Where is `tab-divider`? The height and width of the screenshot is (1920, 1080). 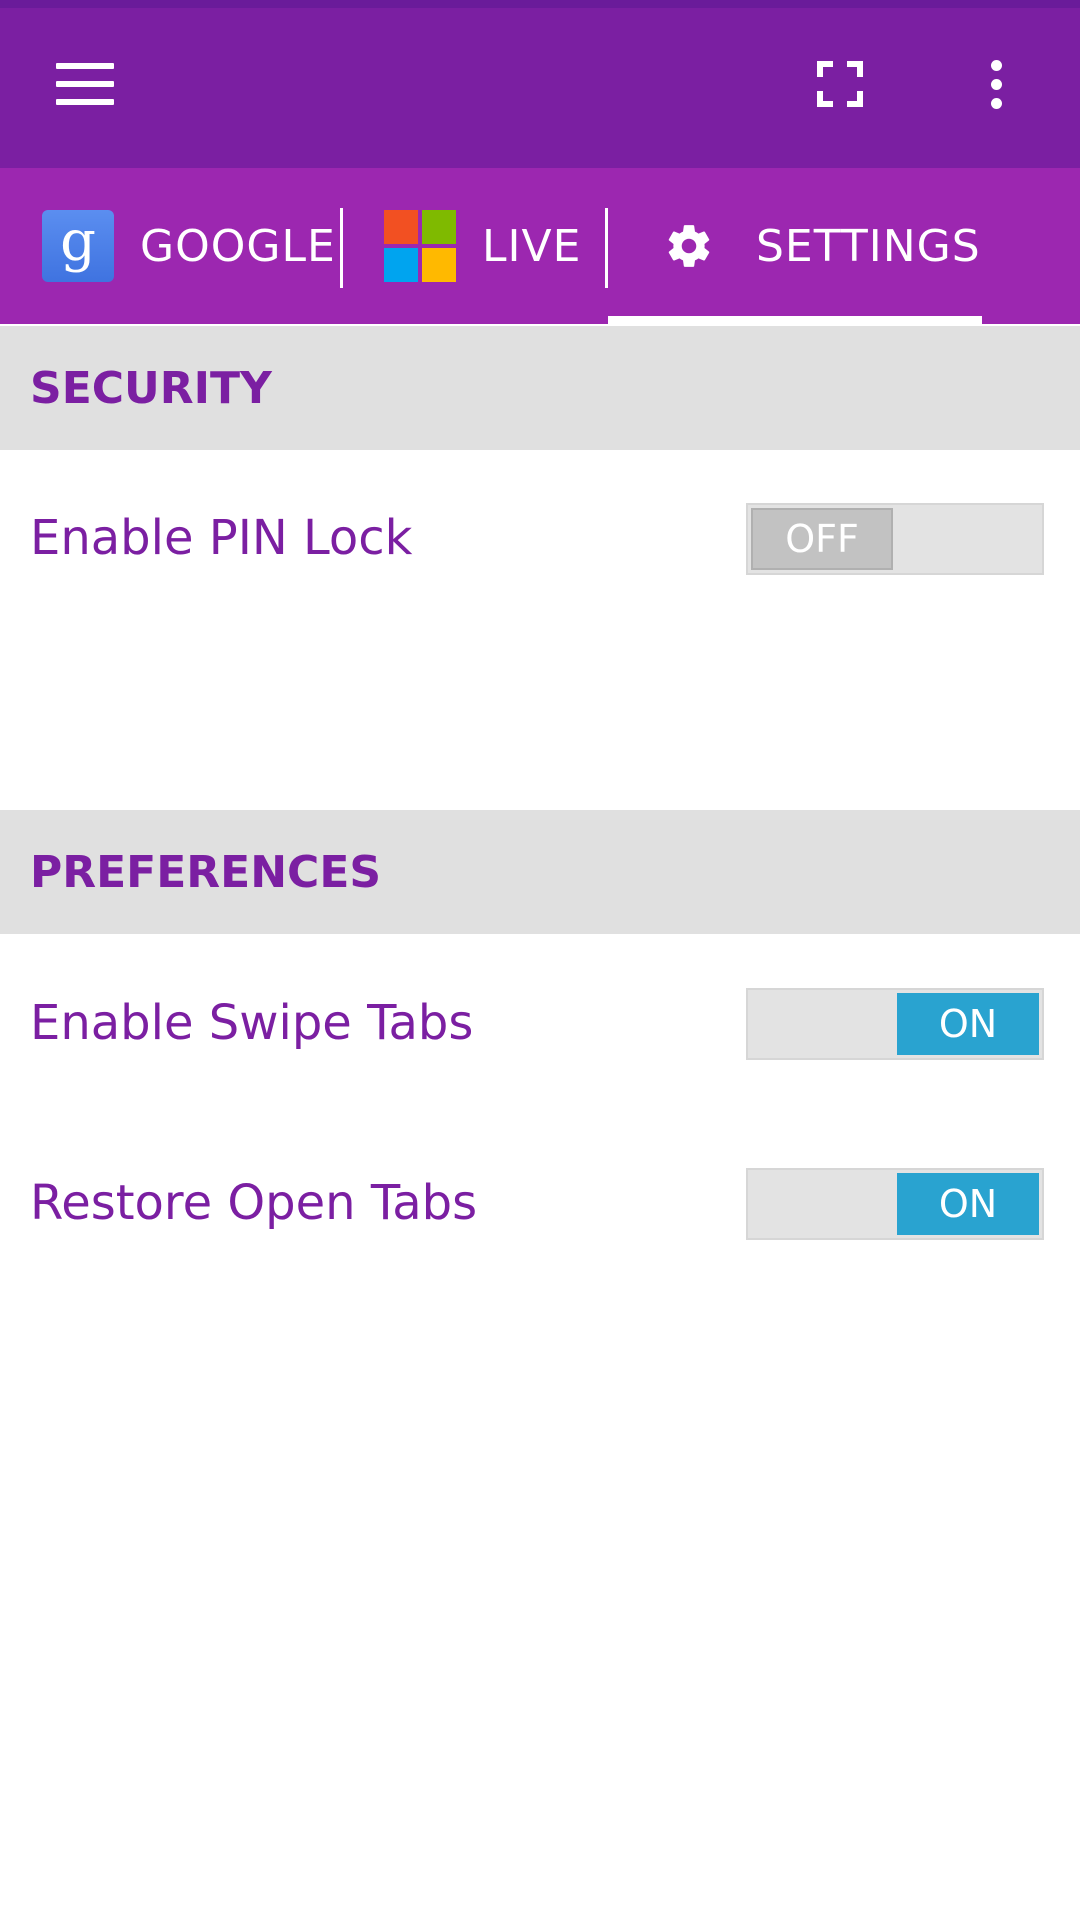
tab-divider is located at coordinates (341, 248).